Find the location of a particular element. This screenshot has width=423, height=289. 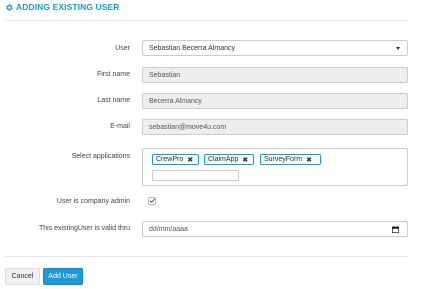

app-tag-label: SurveyForm is located at coordinates (283, 159).